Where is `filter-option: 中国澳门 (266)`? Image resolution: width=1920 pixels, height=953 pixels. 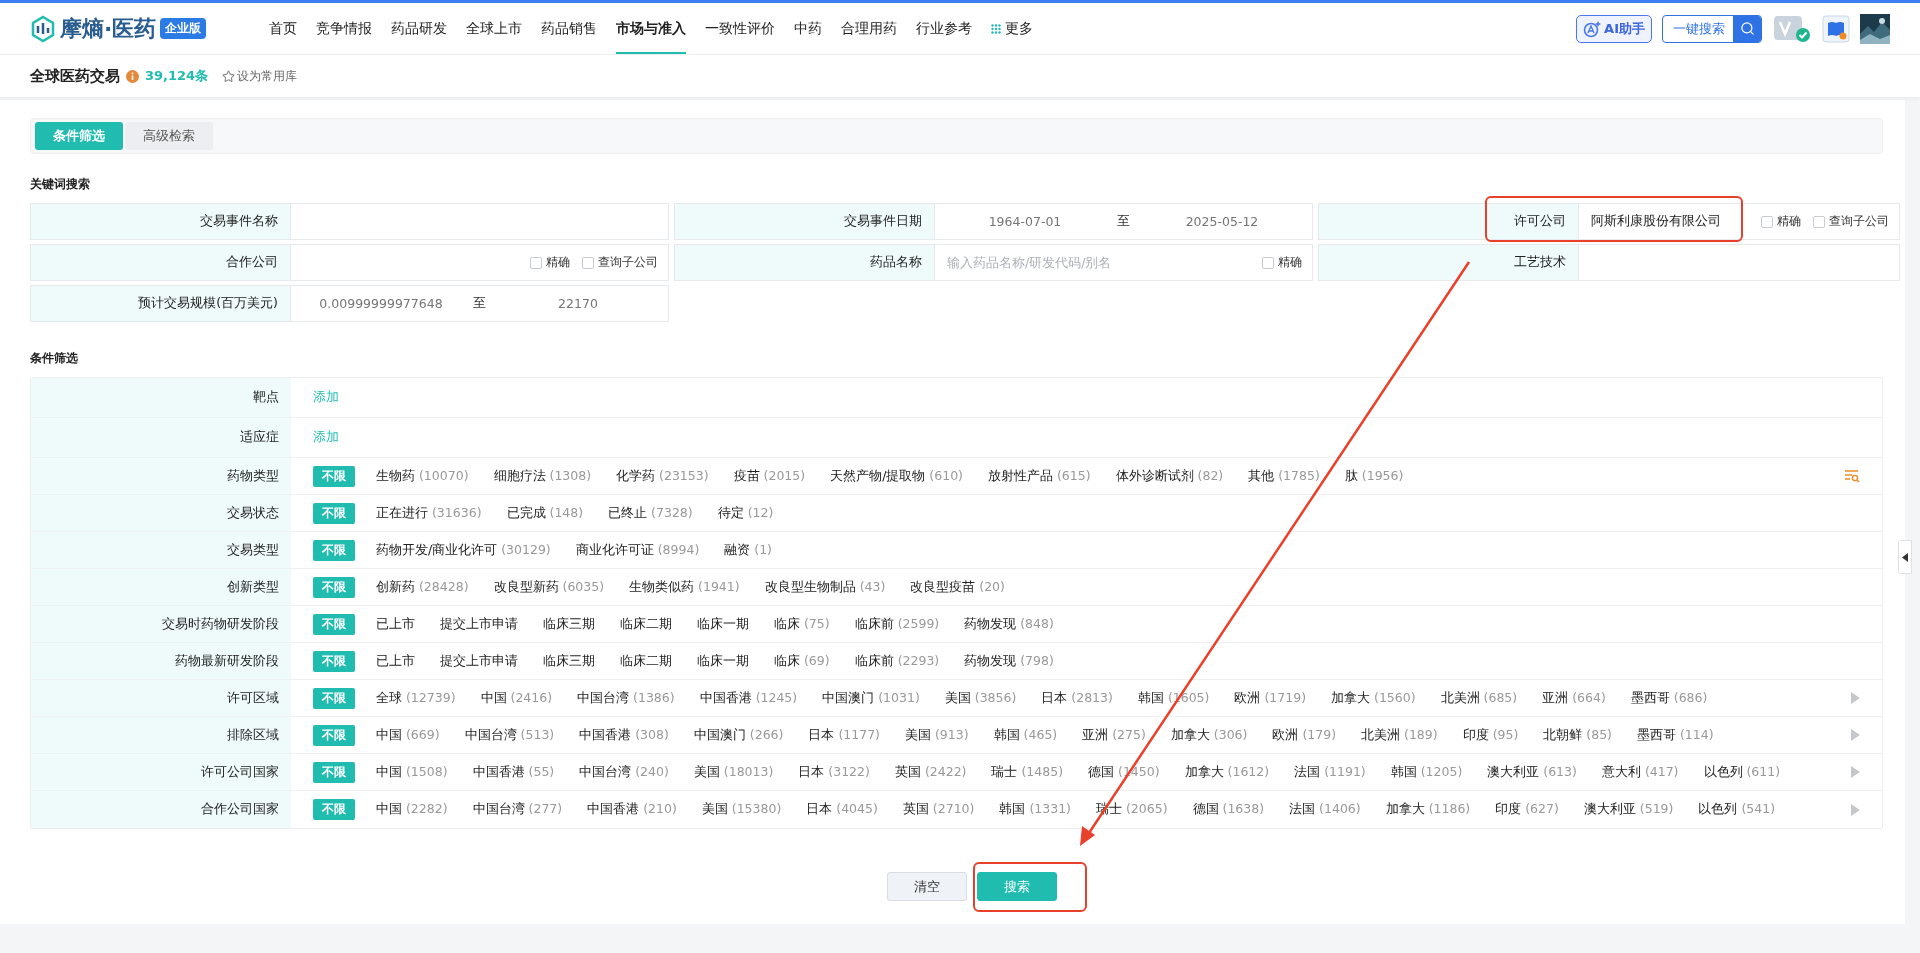
filter-option: 中国澳门 (266) is located at coordinates (738, 735).